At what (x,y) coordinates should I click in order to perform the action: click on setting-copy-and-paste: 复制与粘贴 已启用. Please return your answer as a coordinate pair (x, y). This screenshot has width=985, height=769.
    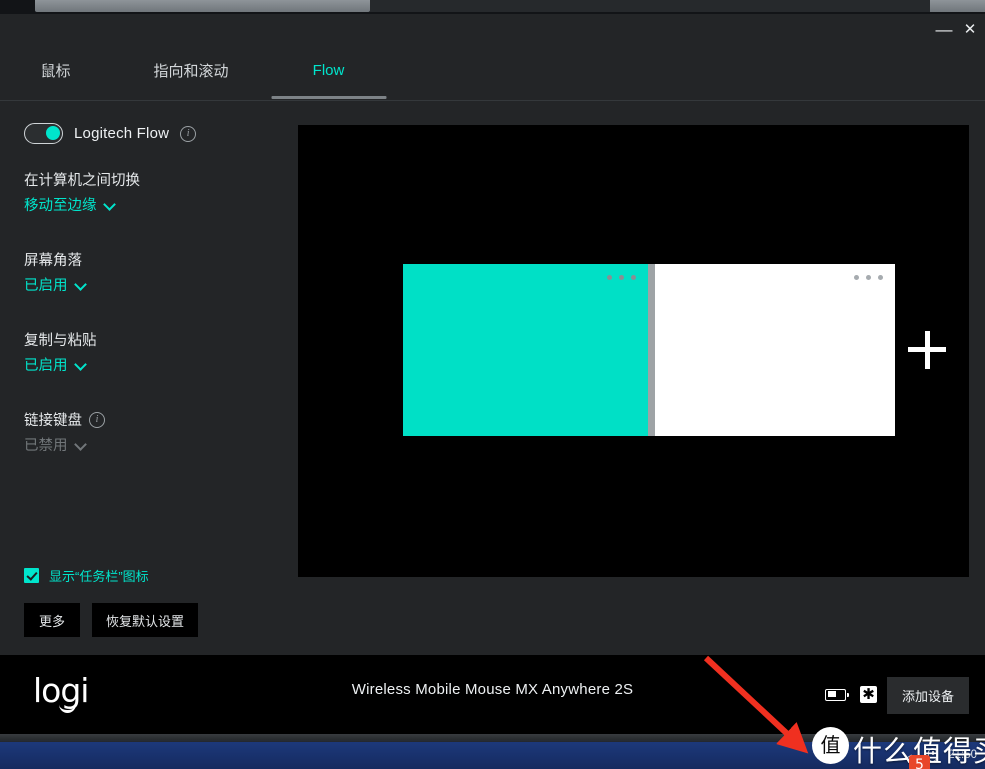
    Looking at the image, I should click on (149, 352).